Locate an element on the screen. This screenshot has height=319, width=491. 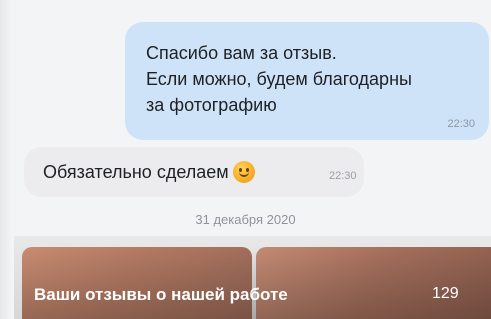
album-count: 129 is located at coordinates (445, 293).